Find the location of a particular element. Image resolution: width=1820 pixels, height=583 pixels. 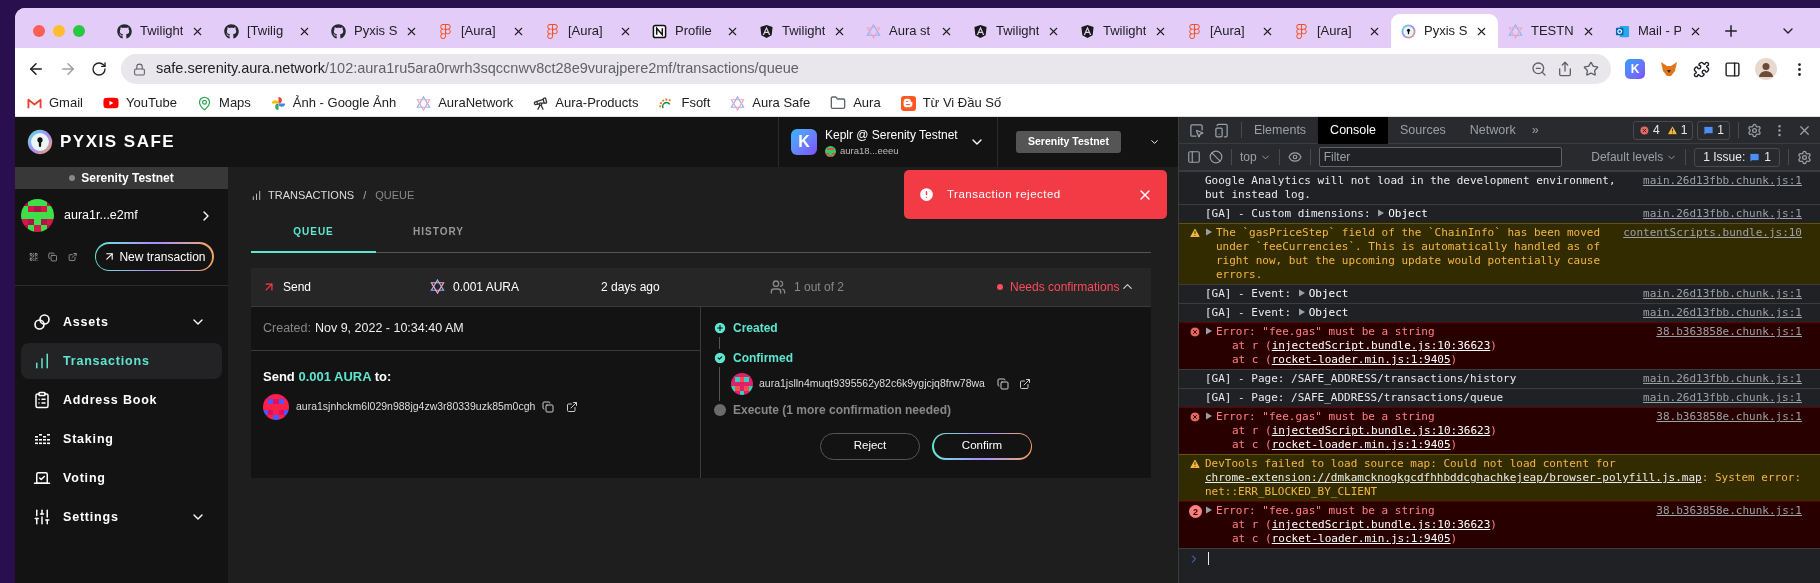

levels-dropdown: Default levels is located at coordinates (1634, 157).